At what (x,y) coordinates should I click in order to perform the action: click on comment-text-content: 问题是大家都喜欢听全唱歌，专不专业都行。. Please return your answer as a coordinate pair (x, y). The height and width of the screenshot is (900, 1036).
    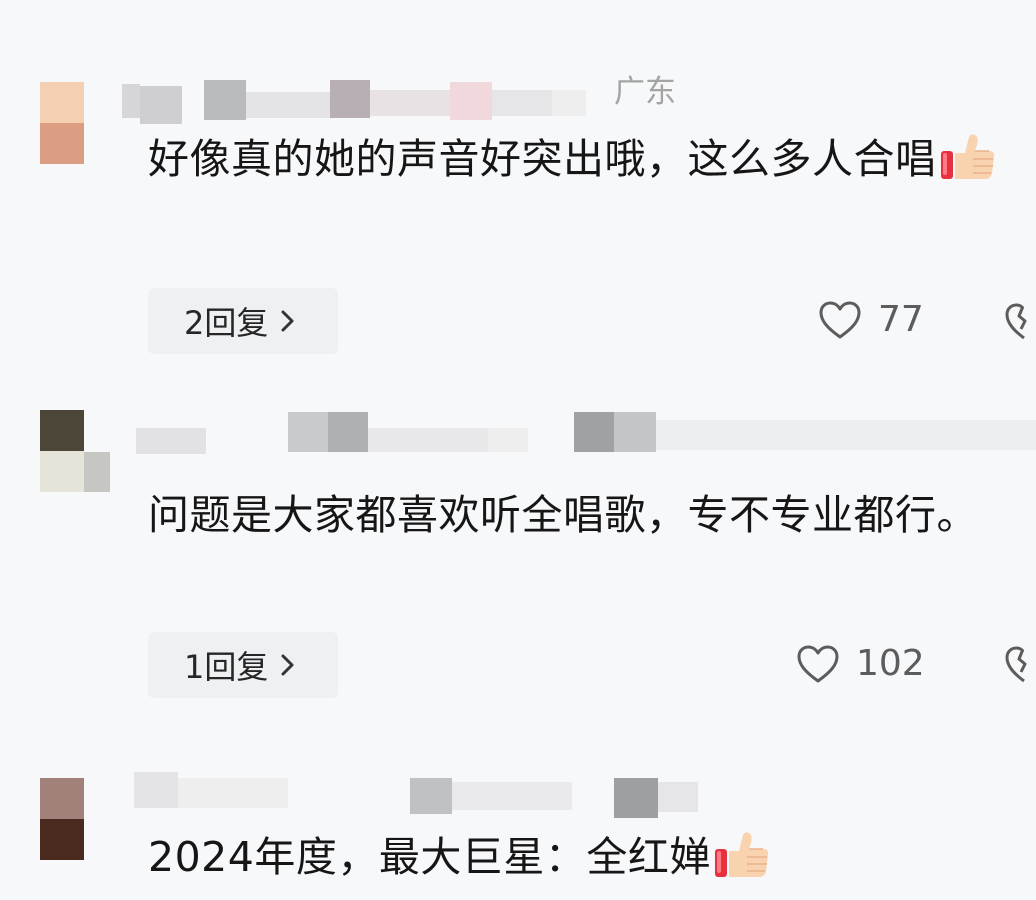
    Looking at the image, I should click on (563, 515).